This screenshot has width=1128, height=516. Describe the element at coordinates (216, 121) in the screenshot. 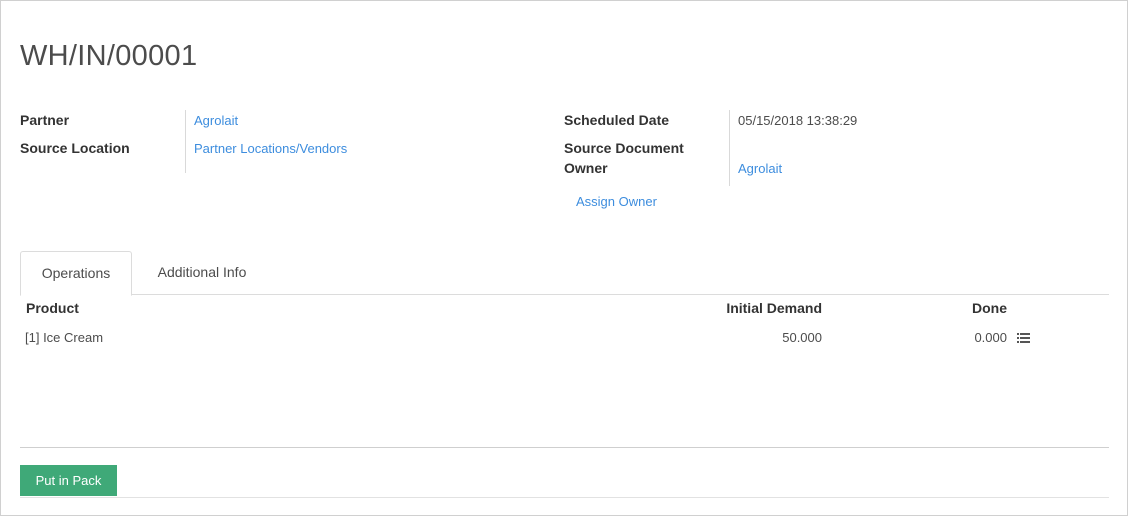

I see `partner-link: Agrolait` at that location.